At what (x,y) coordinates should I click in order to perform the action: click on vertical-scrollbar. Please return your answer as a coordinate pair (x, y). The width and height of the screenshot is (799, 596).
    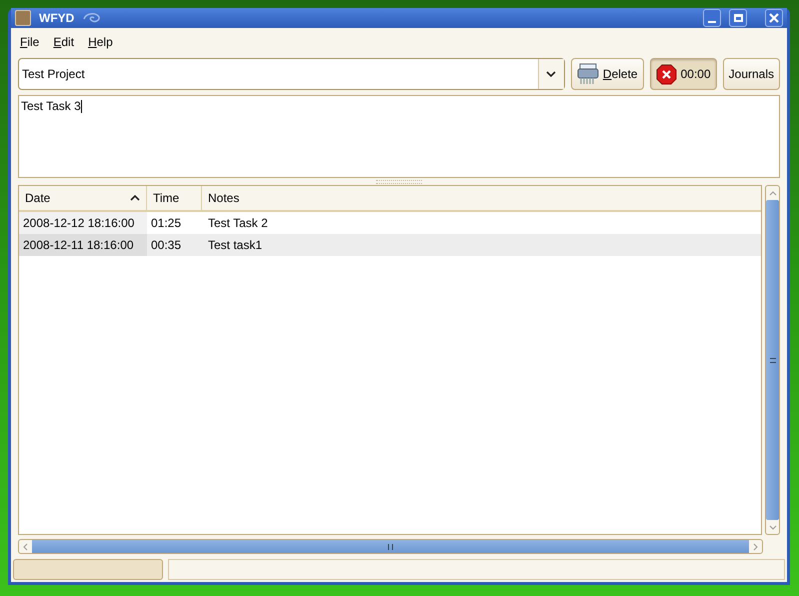
    Looking at the image, I should click on (772, 360).